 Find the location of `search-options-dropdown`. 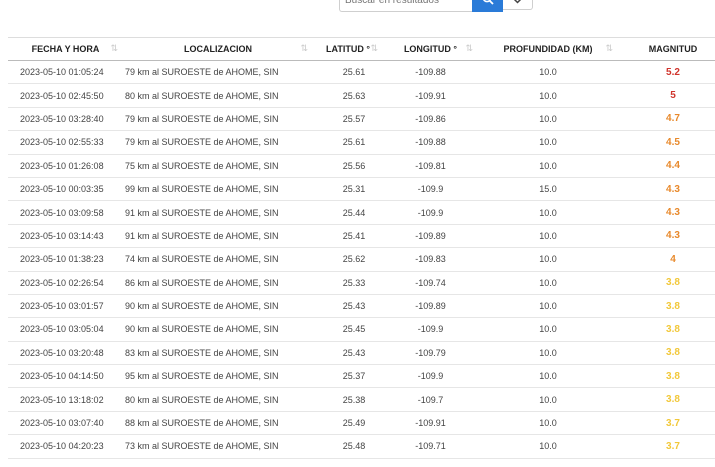

search-options-dropdown is located at coordinates (518, 5).